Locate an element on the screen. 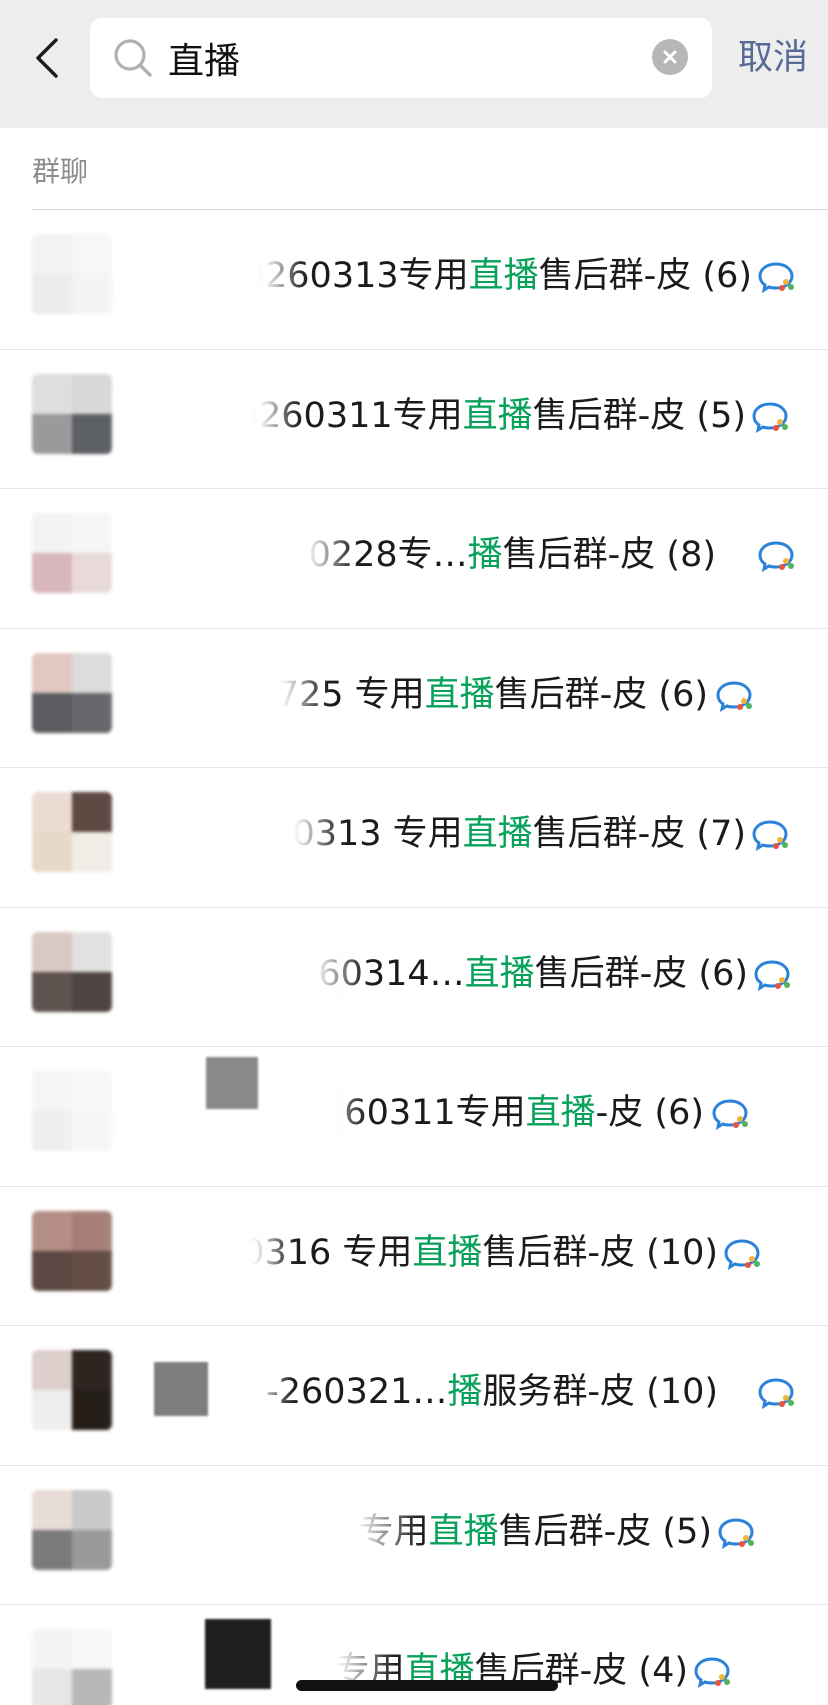 The height and width of the screenshot is (1705, 828). group-chat-result-row: 0313 专用直播售后群-皮 (7) is located at coordinates (414, 838).